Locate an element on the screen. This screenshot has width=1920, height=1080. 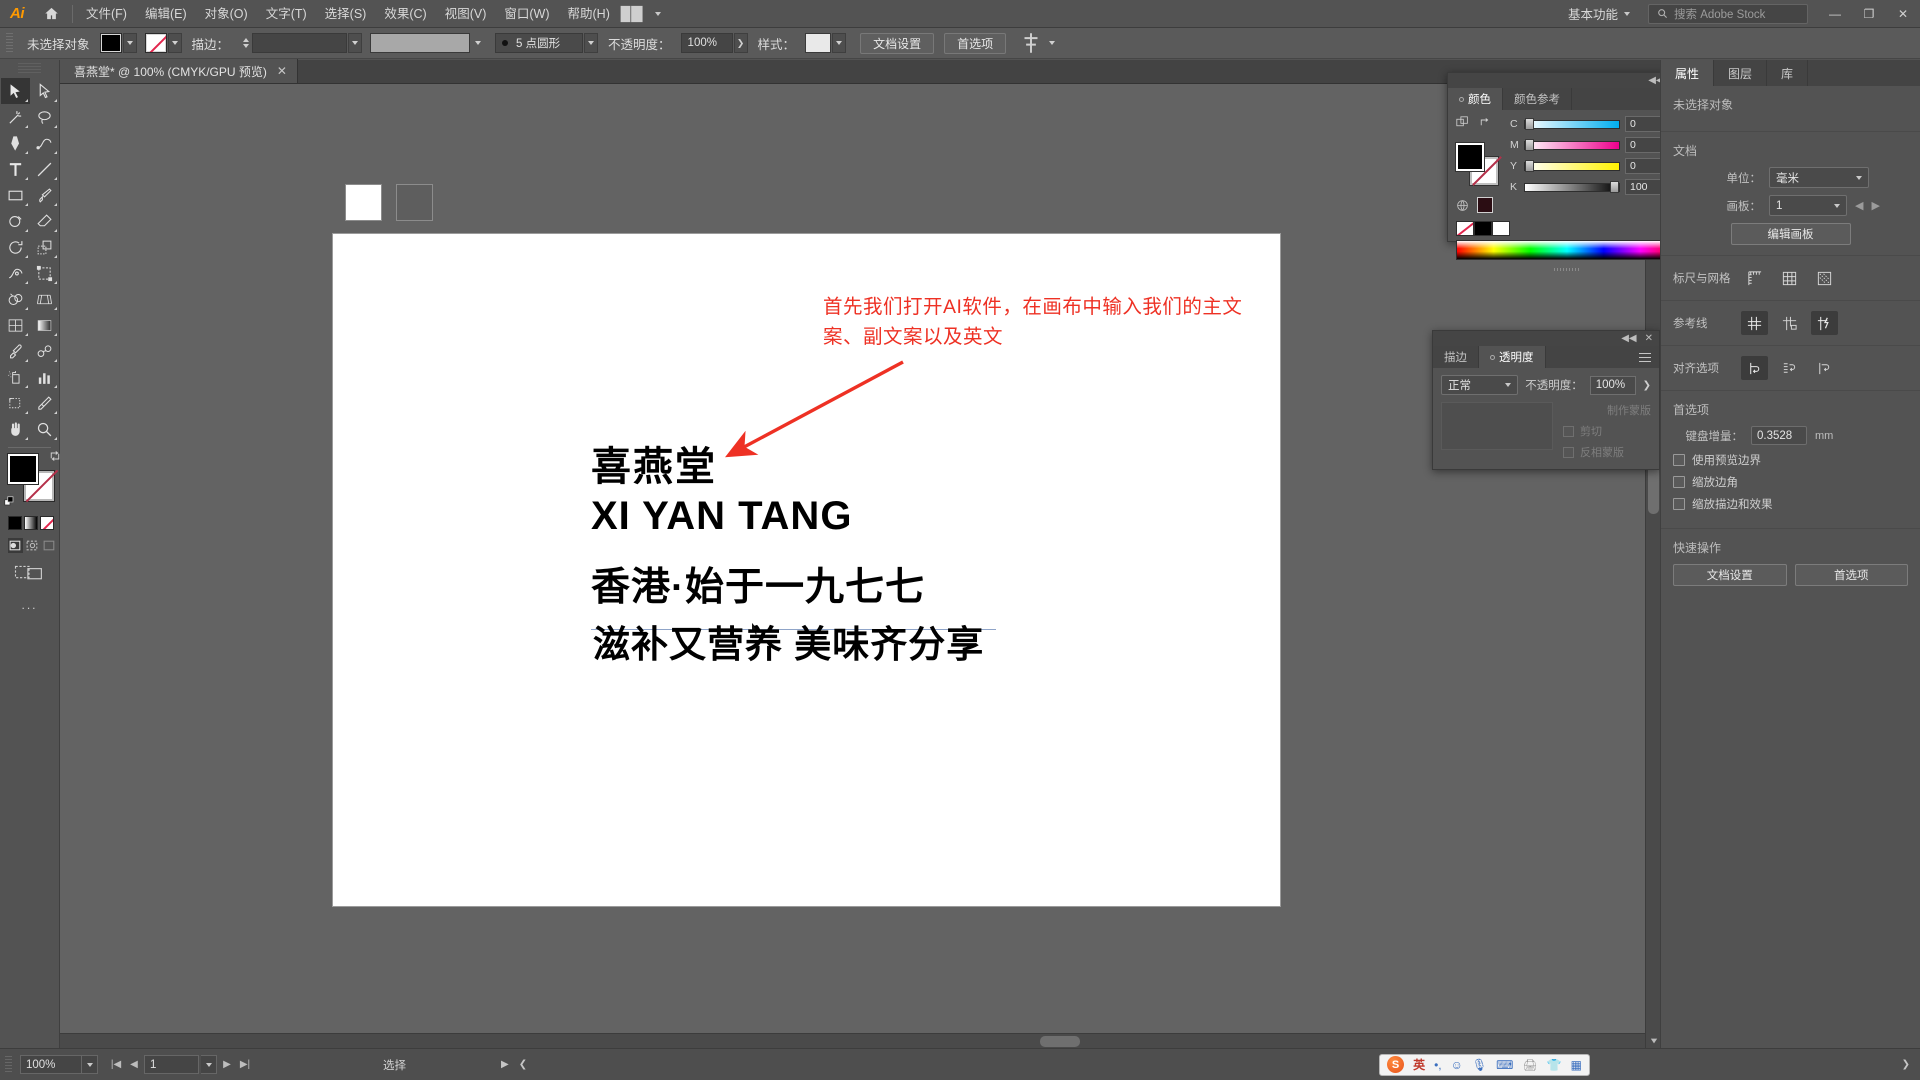
stroke-weight-field is located at coordinates (300, 43).